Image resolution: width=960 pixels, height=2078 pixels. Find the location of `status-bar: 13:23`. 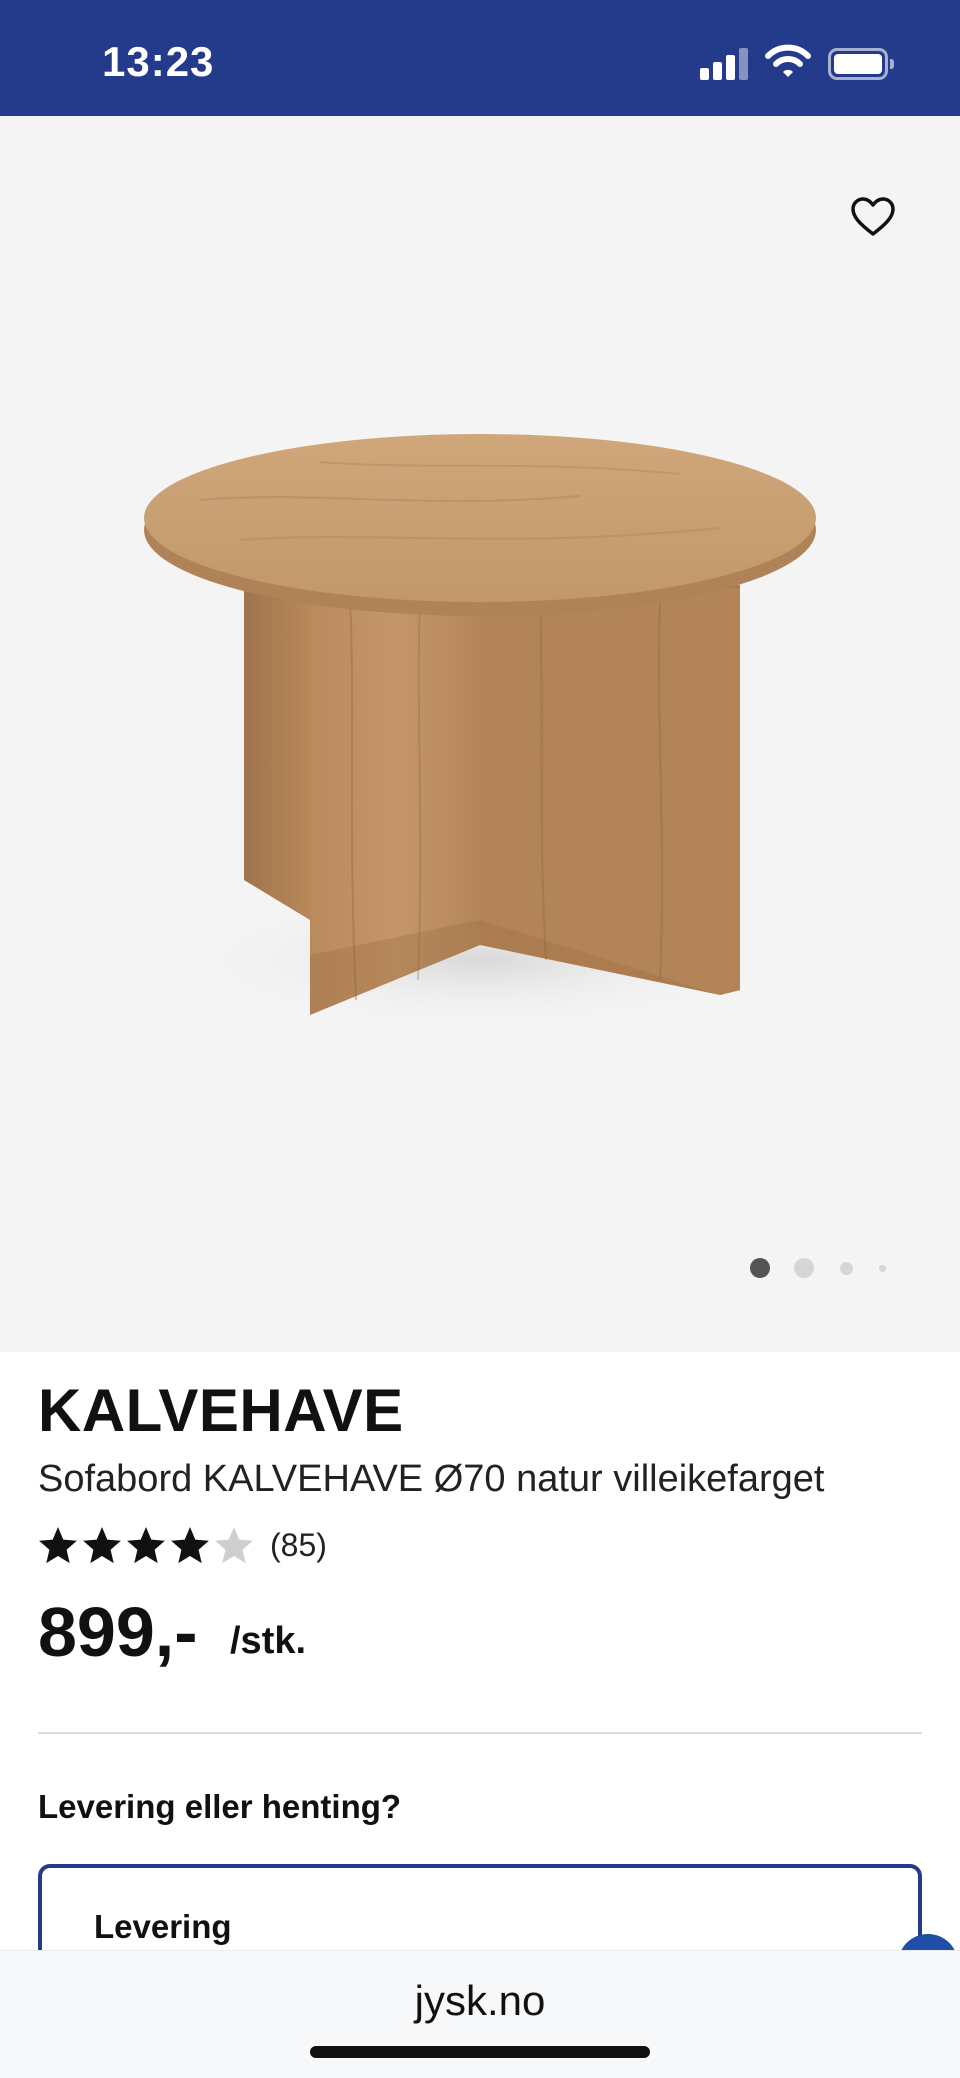

status-bar: 13:23 is located at coordinates (480, 58).